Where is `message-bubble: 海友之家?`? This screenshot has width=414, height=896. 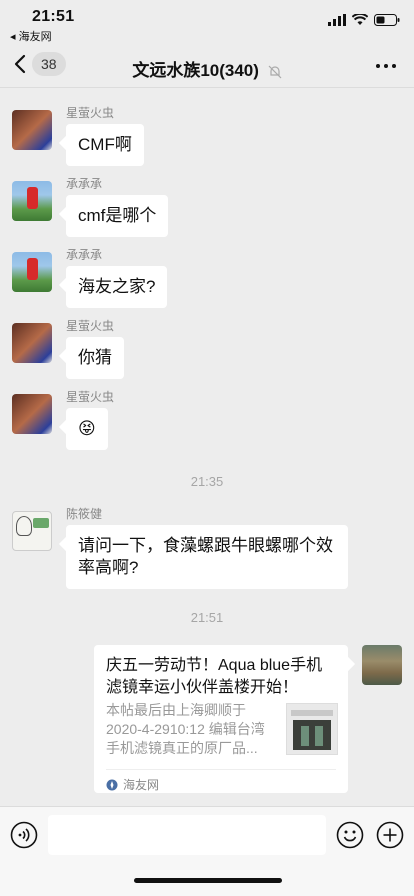 message-bubble: 海友之家? is located at coordinates (117, 287).